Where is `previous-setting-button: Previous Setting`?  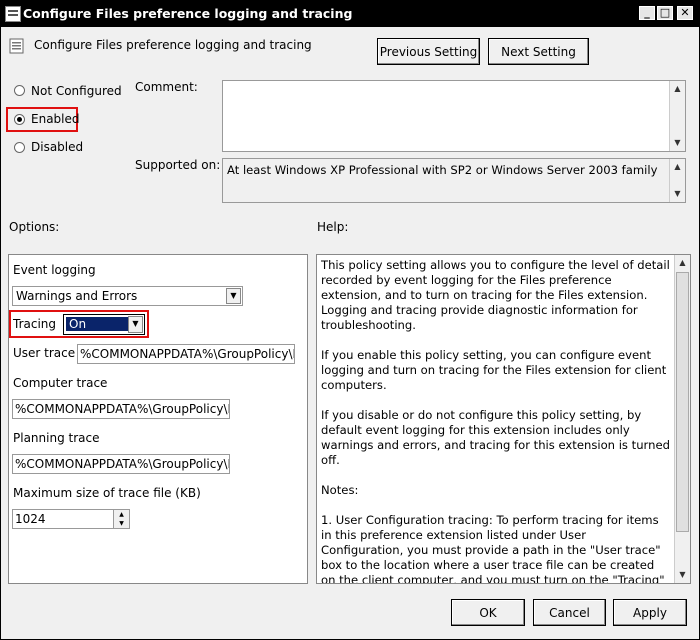 previous-setting-button: Previous Setting is located at coordinates (428, 51).